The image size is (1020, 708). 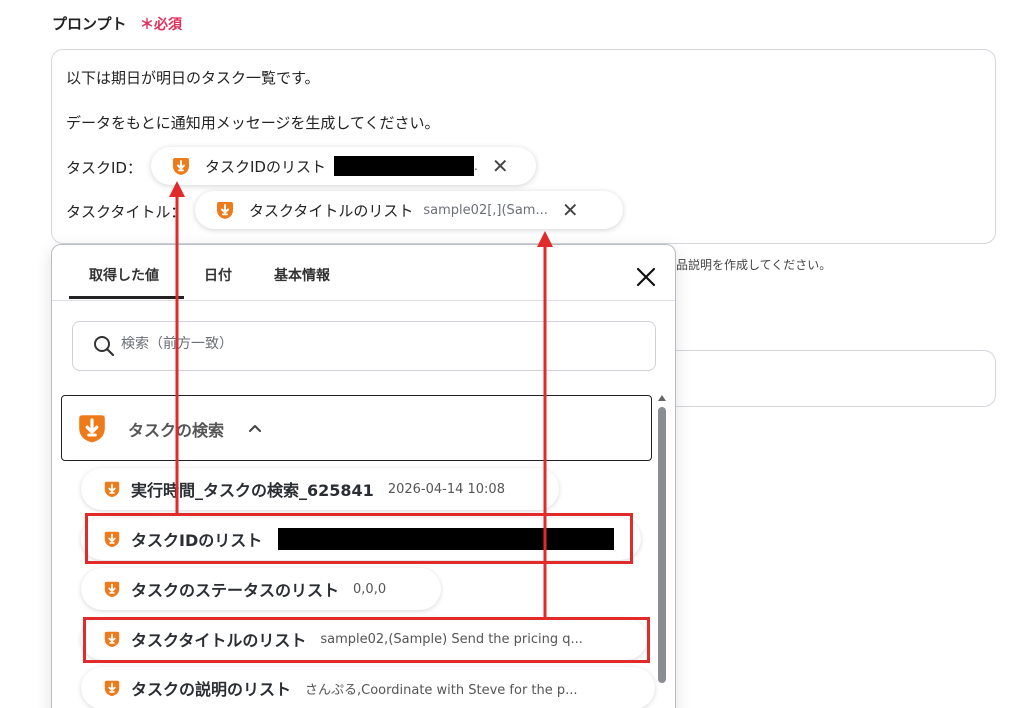 What do you see at coordinates (176, 430) in the screenshot?
I see `group-label: タスクの検索` at bounding box center [176, 430].